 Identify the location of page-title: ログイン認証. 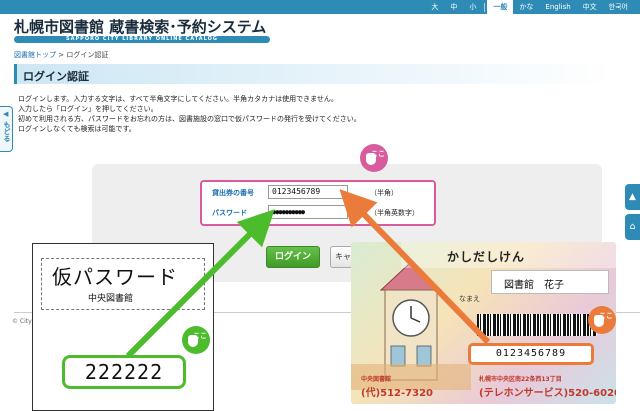
(56, 76).